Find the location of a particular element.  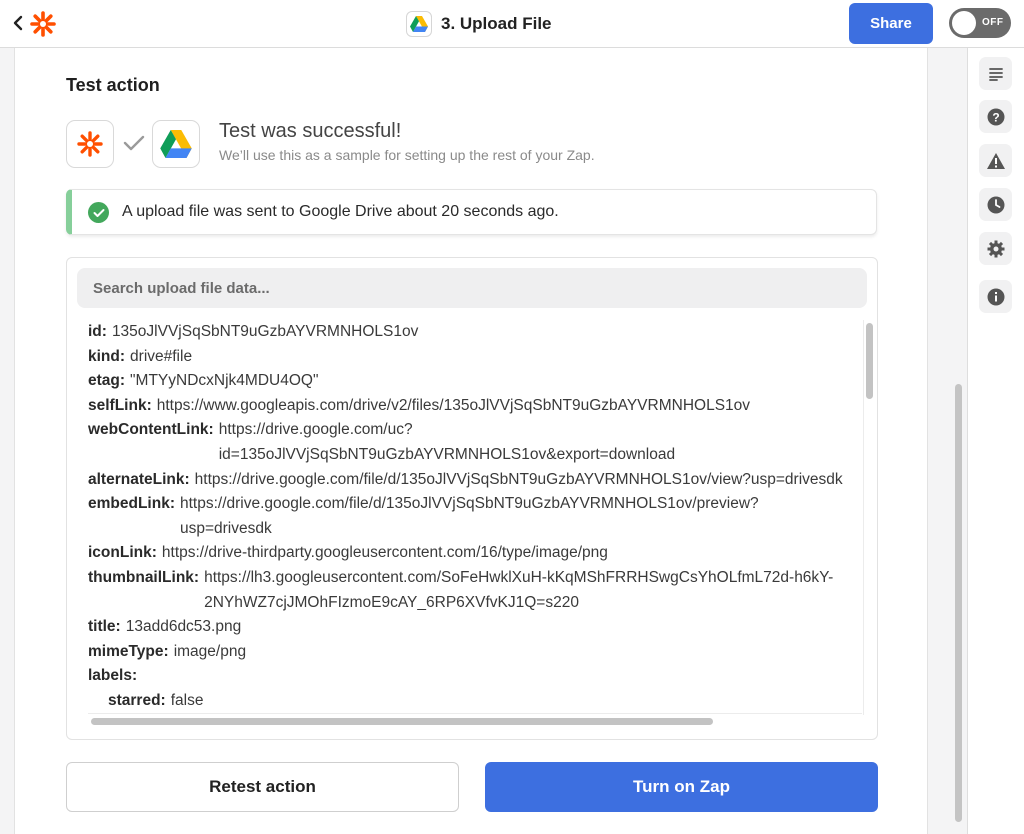

field-row-starred: starred: false is located at coordinates (474, 701).